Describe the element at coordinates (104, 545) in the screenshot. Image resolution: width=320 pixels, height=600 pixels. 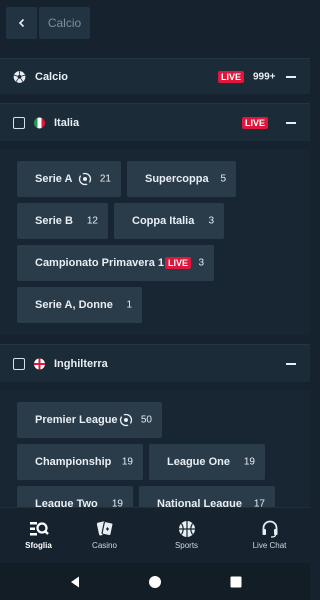
I see `nav-label: Casino` at that location.